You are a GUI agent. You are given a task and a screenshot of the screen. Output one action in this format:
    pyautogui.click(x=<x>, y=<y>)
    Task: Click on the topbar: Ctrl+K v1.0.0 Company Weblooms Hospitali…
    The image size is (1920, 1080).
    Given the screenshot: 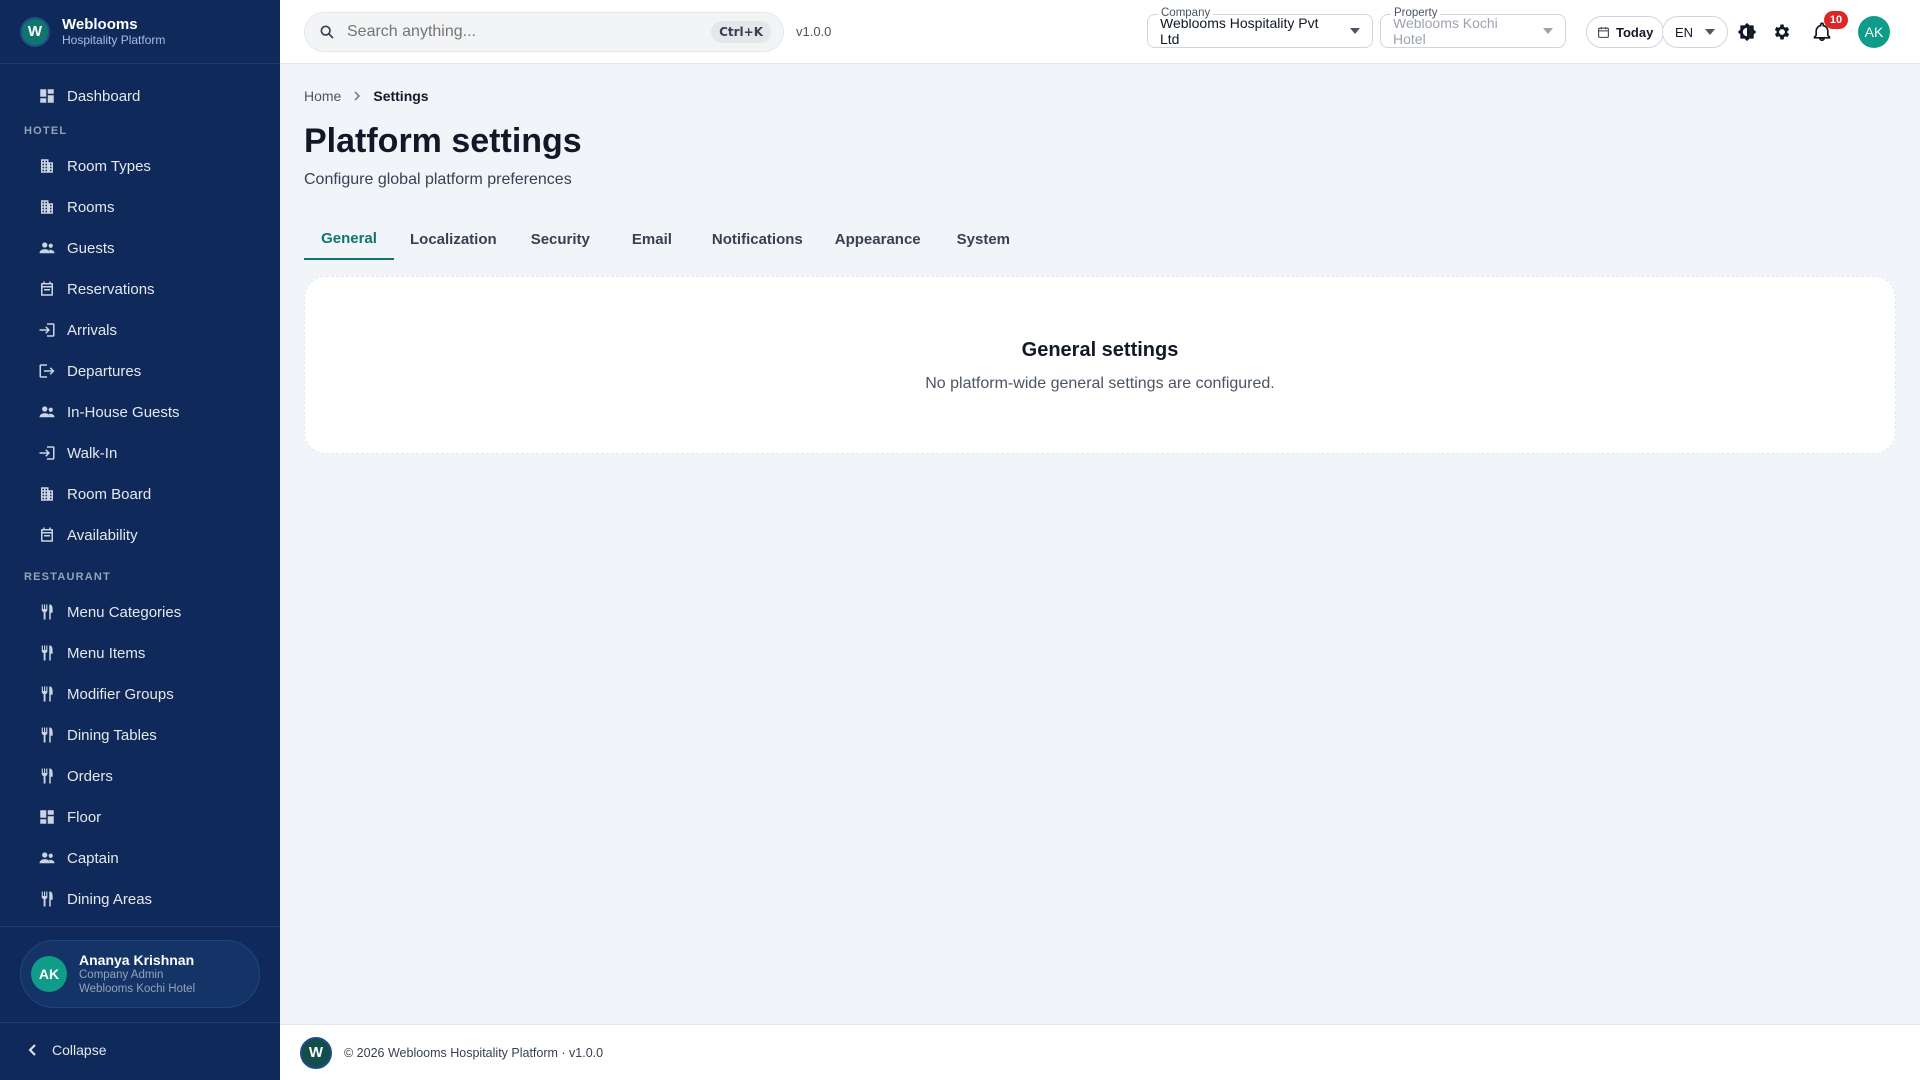 What is the action you would take?
    pyautogui.click(x=1100, y=32)
    